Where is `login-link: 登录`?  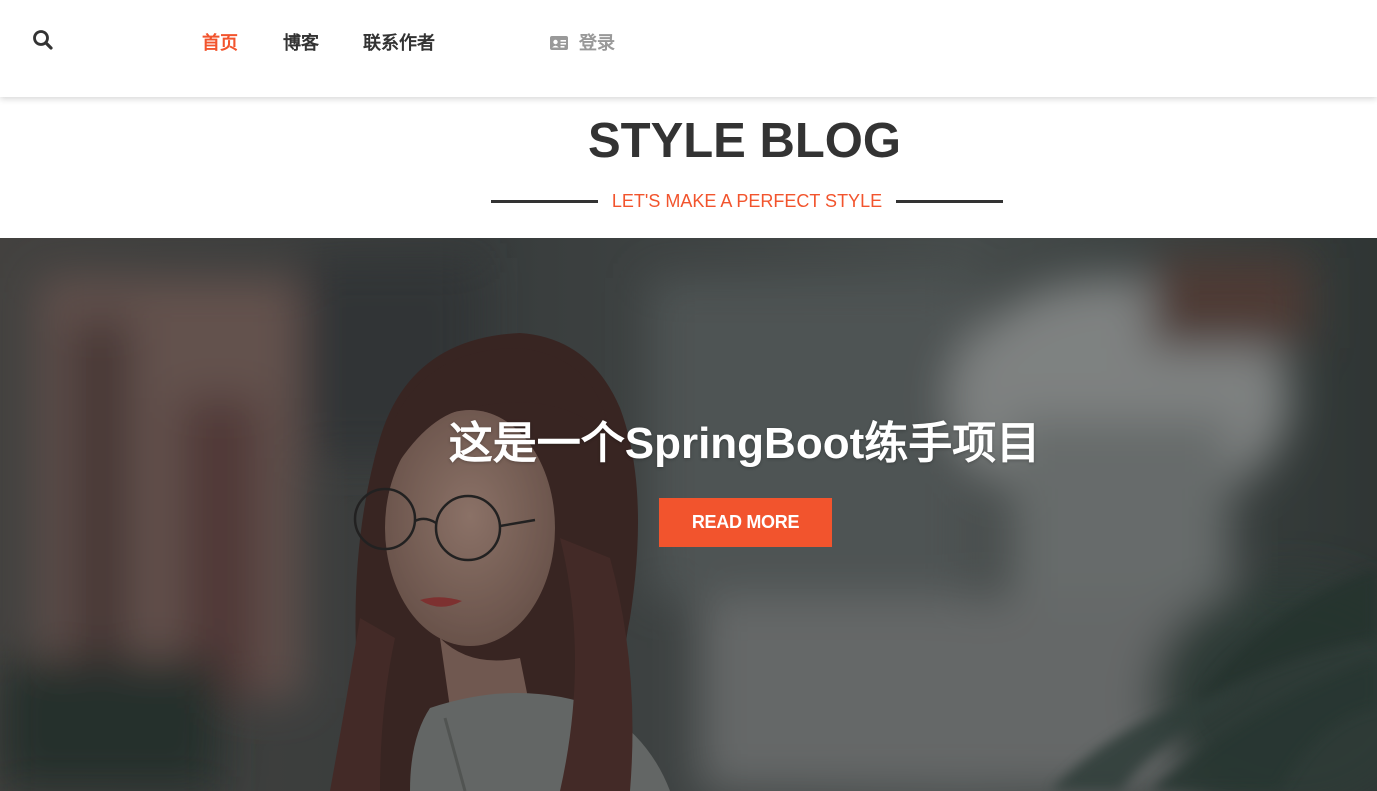
login-link: 登录 is located at coordinates (582, 43).